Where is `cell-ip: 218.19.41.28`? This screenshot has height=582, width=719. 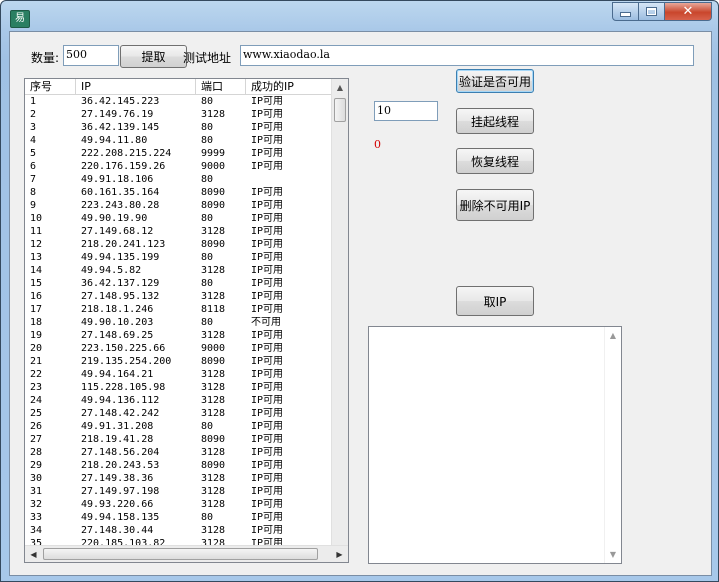 cell-ip: 218.19.41.28 is located at coordinates (117, 439).